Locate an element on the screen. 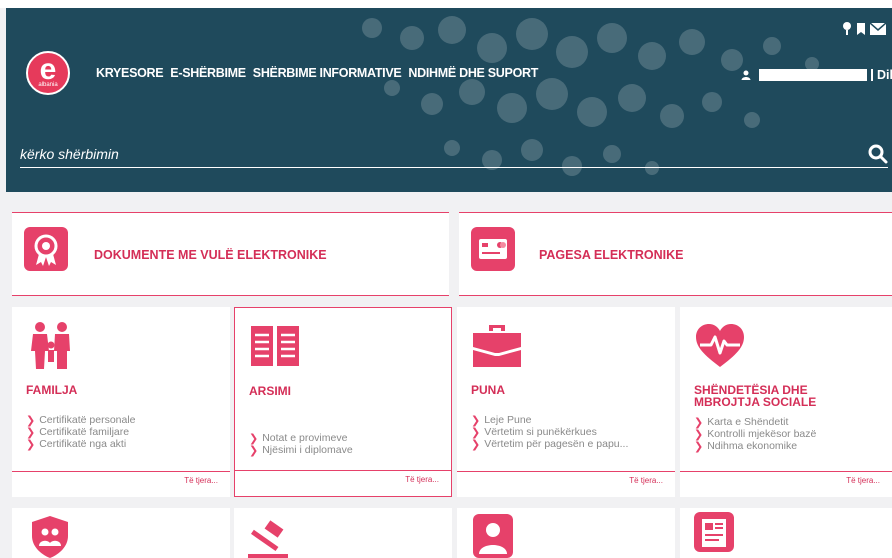 This screenshot has height=558, width=892. card-links: ❯ Notat e provimeve ❯ Njësimi i diplomave is located at coordinates (301, 444).